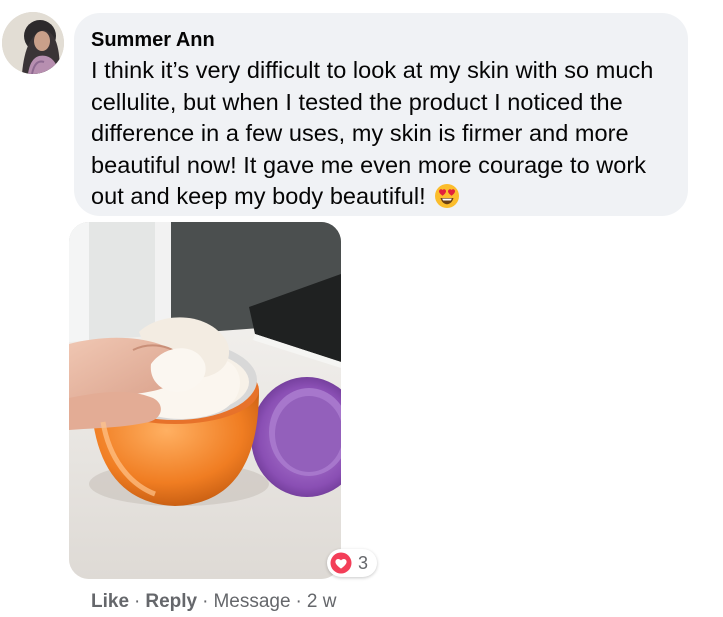 This screenshot has width=723, height=617. I want to click on reaction-count: 3, so click(363, 562).